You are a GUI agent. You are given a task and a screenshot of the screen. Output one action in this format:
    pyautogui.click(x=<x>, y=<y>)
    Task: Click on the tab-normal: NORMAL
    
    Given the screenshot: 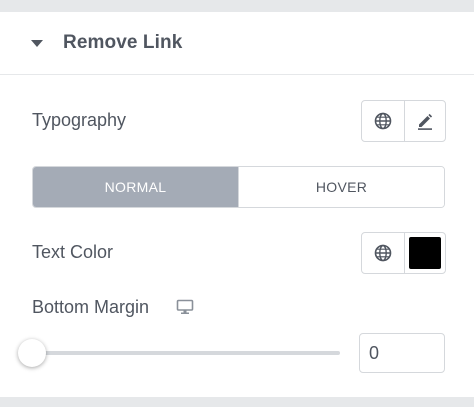 What is the action you would take?
    pyautogui.click(x=135, y=187)
    